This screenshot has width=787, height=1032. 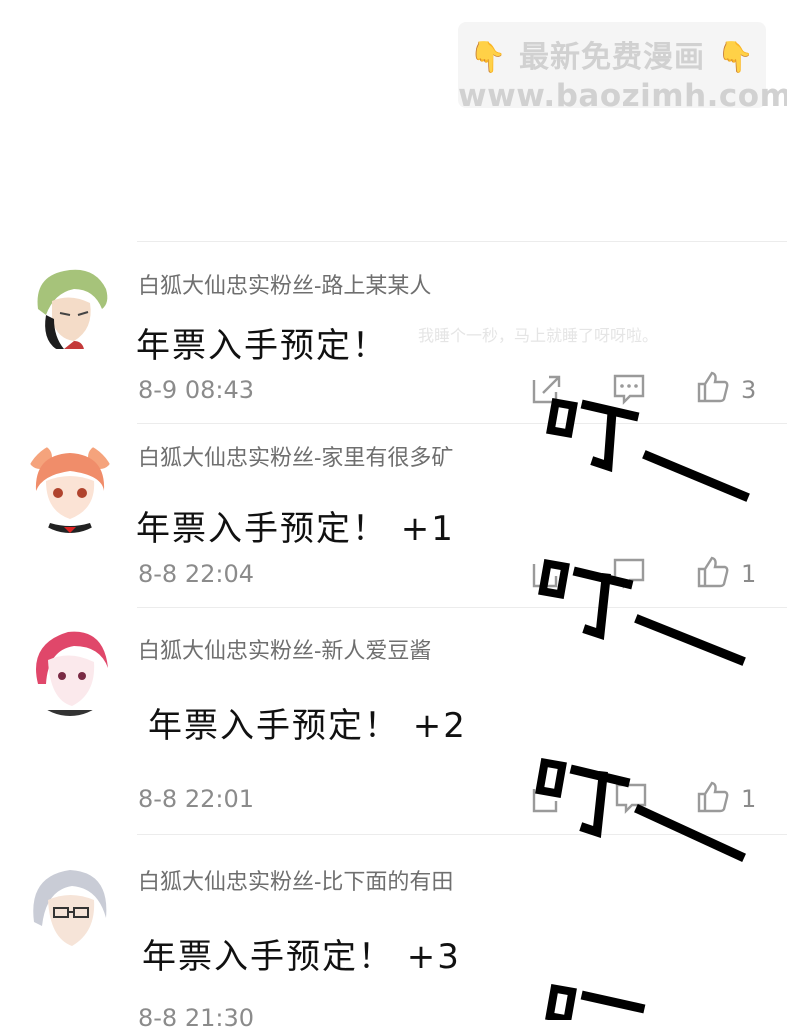 I want to click on like-count: 3, so click(x=749, y=390).